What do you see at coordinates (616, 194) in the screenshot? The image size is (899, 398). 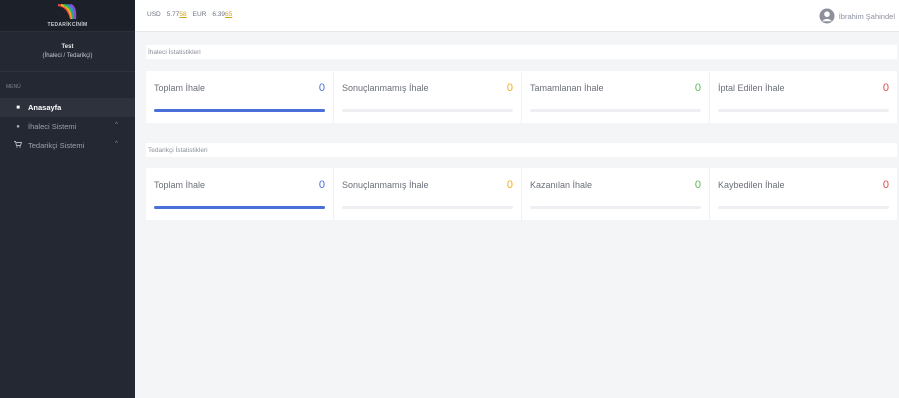 I see `stat-won-tenders: Kazanılan İhale 0` at bounding box center [616, 194].